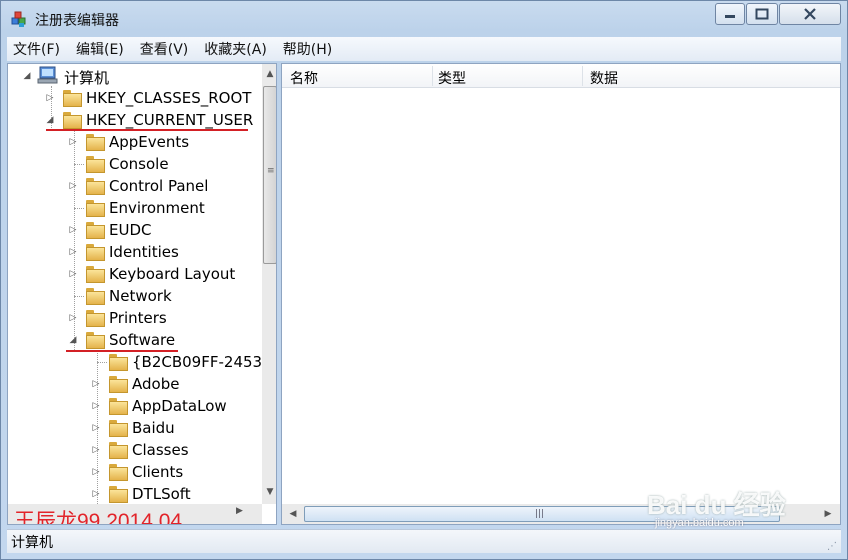  I want to click on tree-horizontal-scrollbar: 王辰龙99 2014.04 ▶, so click(135, 514).